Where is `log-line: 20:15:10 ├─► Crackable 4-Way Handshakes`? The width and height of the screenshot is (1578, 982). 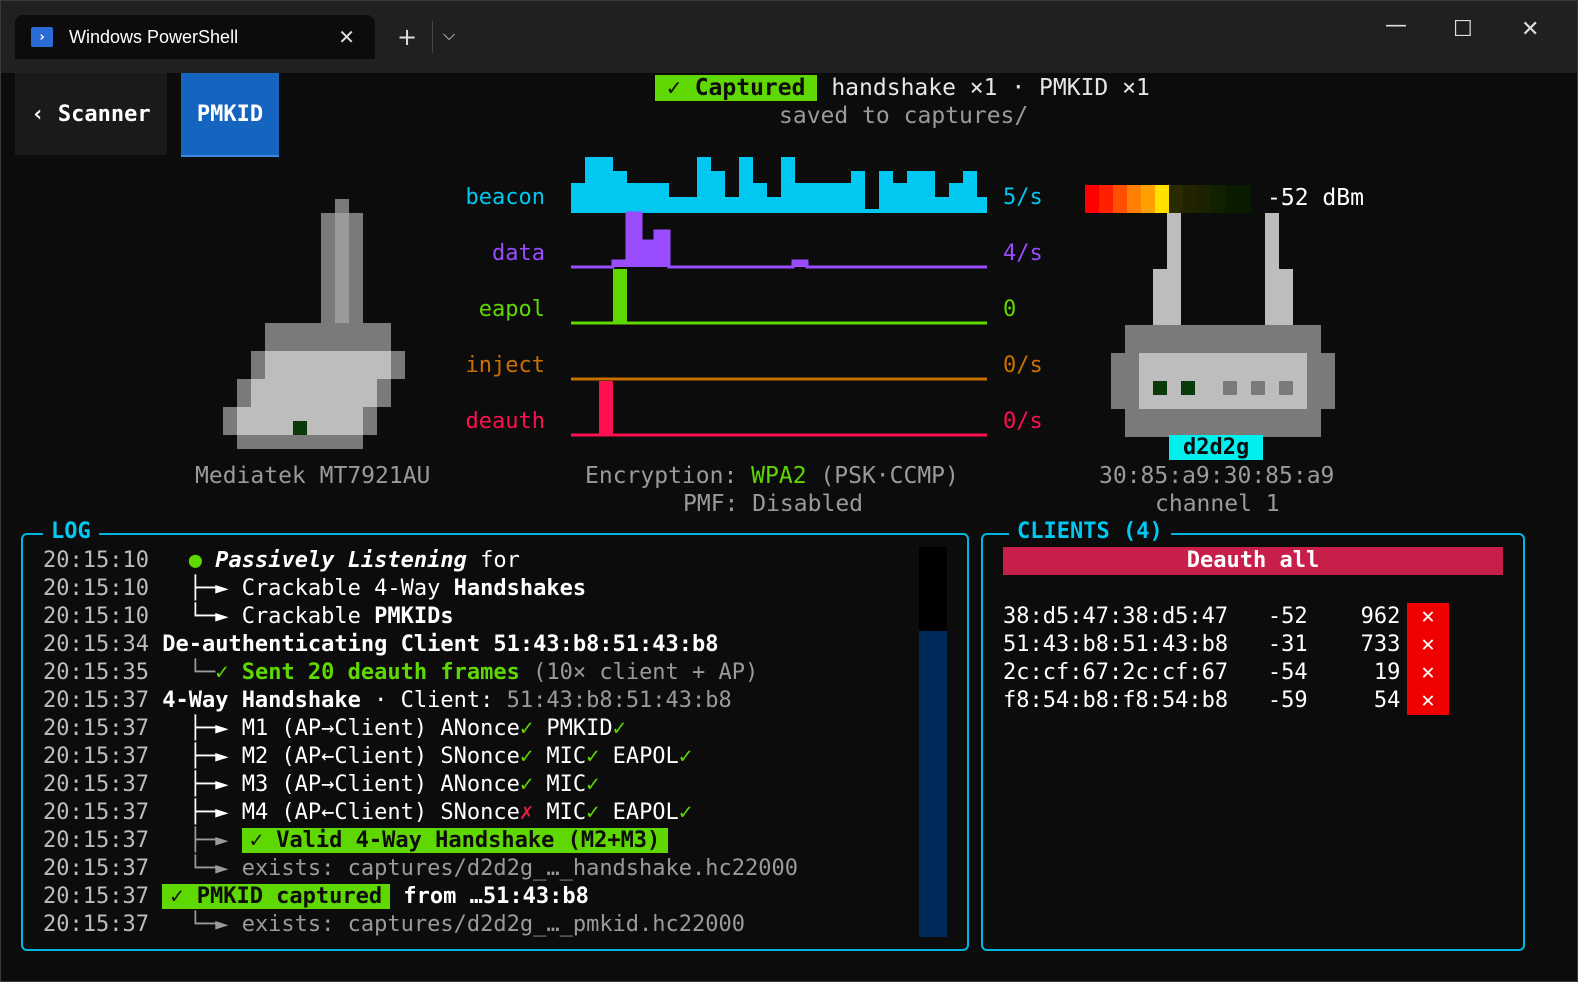
log-line: 20:15:10 ├─► Crackable 4-Way Handshakes is located at coordinates (314, 589).